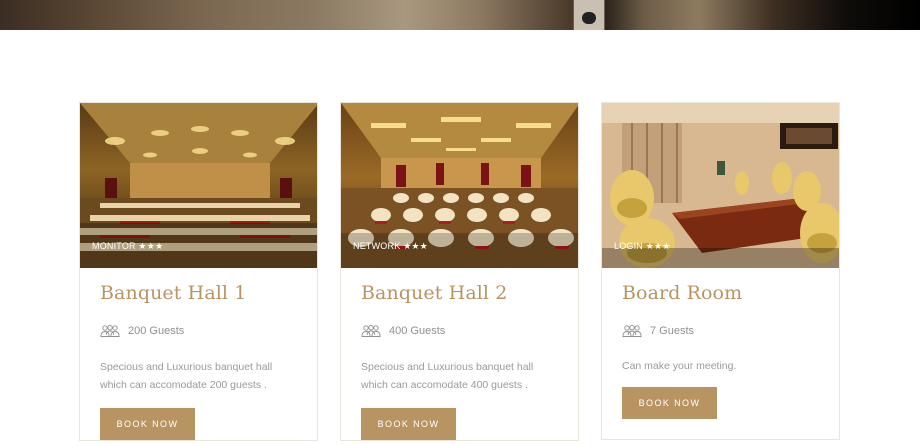 Image resolution: width=920 pixels, height=445 pixels. Describe the element at coordinates (459, 293) in the screenshot. I see `venue-title: Banquet Hall 2` at that location.